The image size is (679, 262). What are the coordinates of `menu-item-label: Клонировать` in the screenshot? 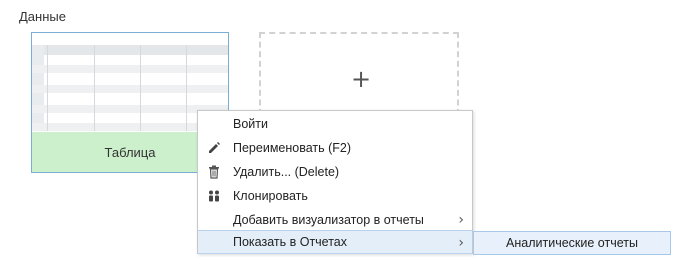 It's located at (270, 196).